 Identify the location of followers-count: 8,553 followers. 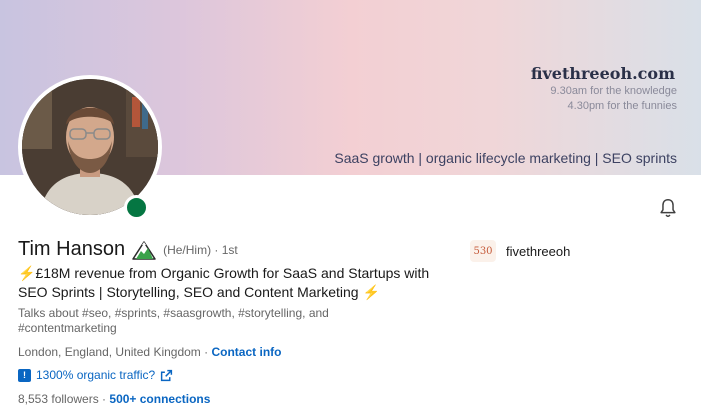
(58, 399).